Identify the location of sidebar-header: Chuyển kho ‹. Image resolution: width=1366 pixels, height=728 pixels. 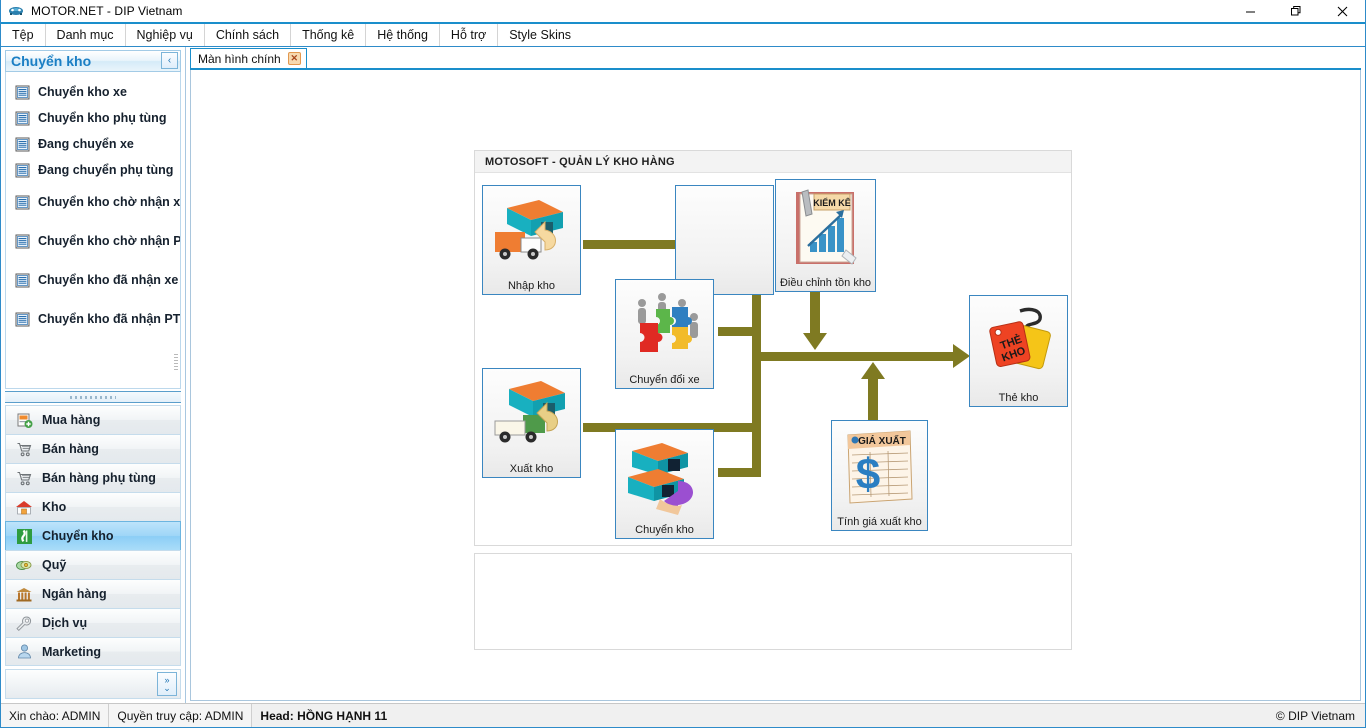
(93, 61).